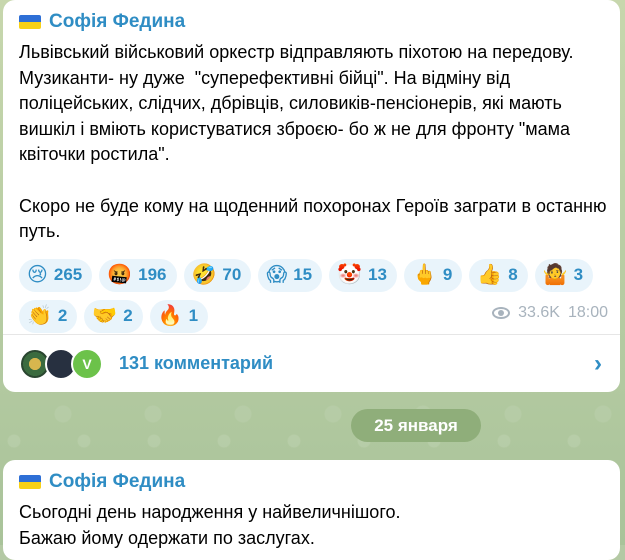 This screenshot has width=625, height=560. I want to click on reaction-emoji-icon: 🤡, so click(350, 275).